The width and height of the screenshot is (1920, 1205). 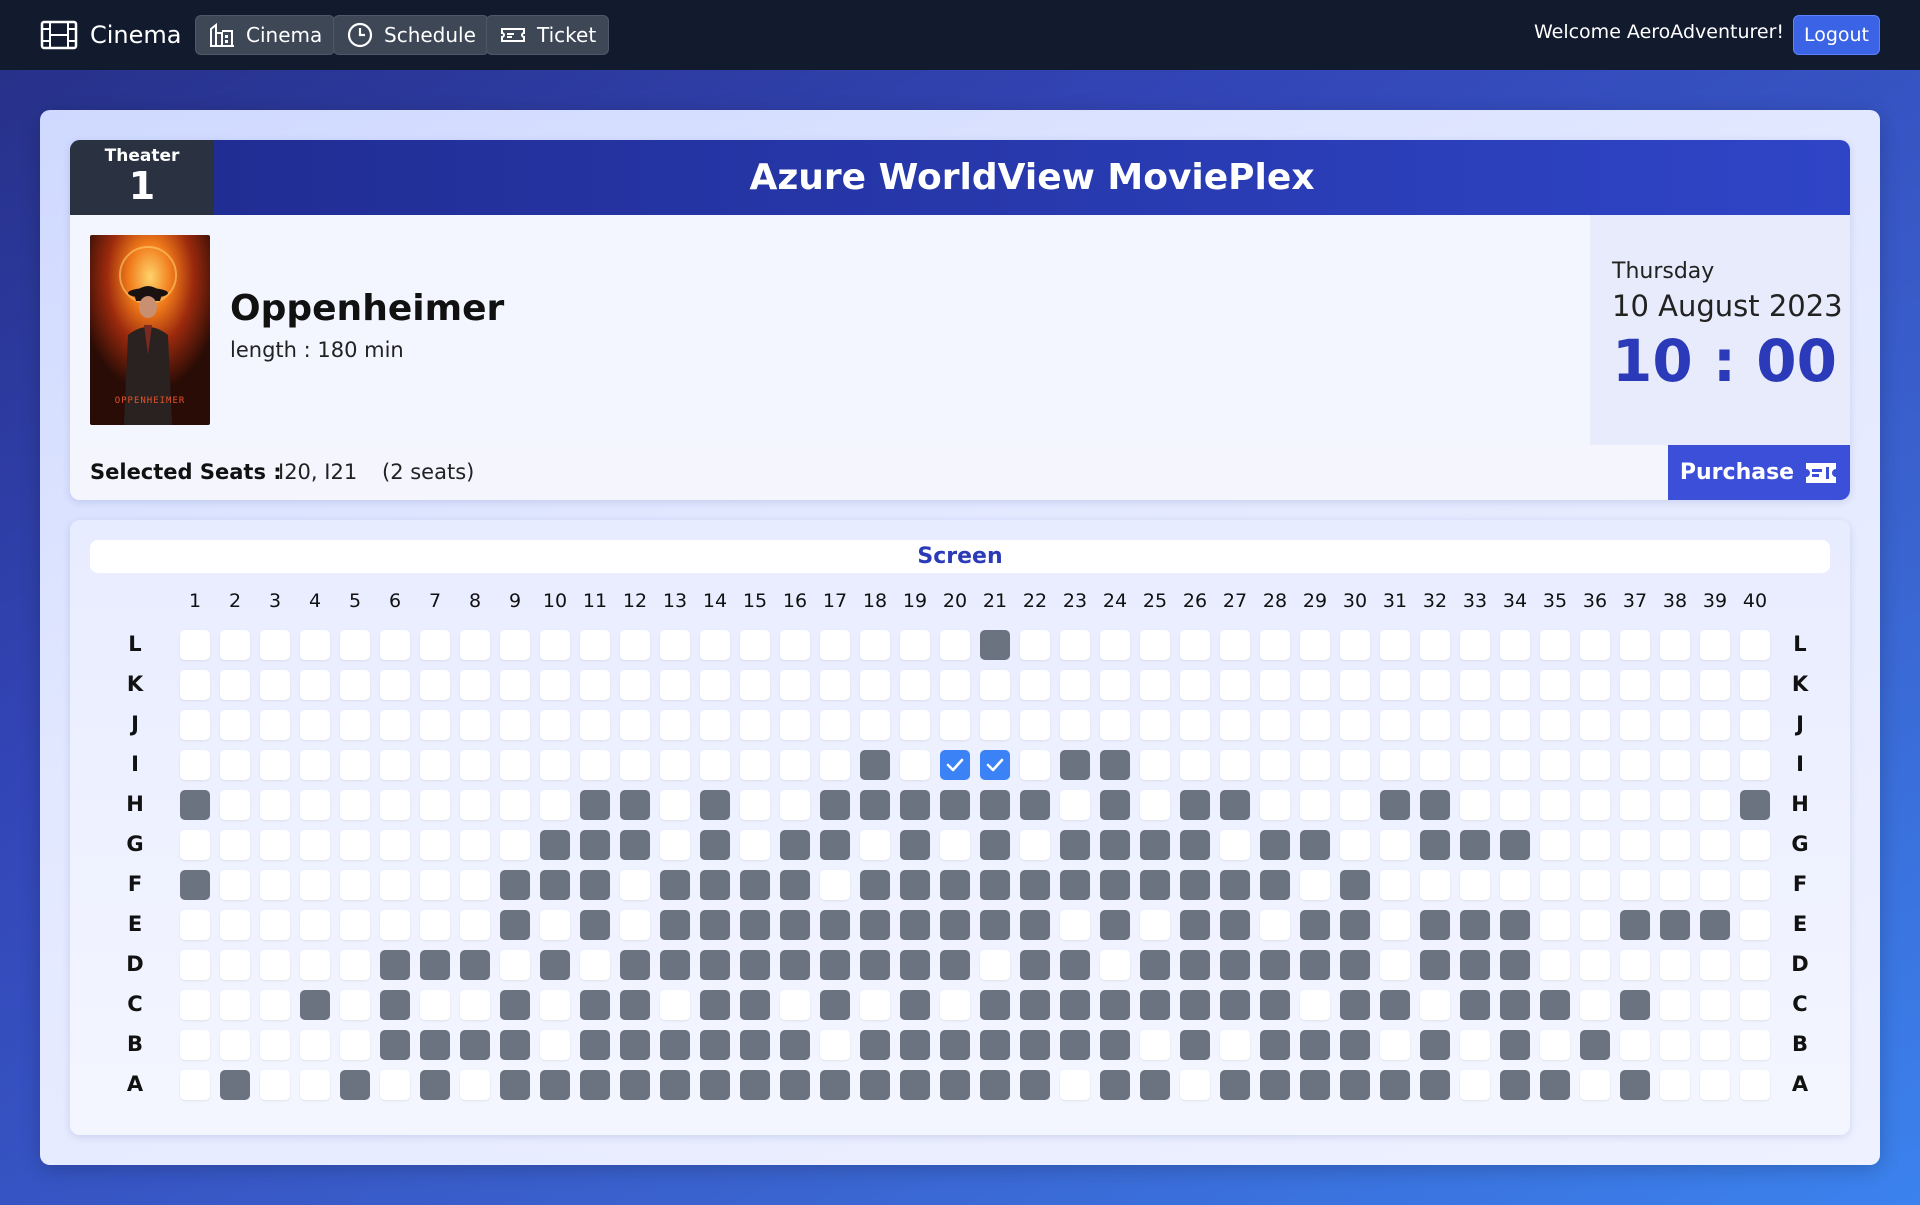 What do you see at coordinates (875, 845) in the screenshot?
I see `seat-G18` at bounding box center [875, 845].